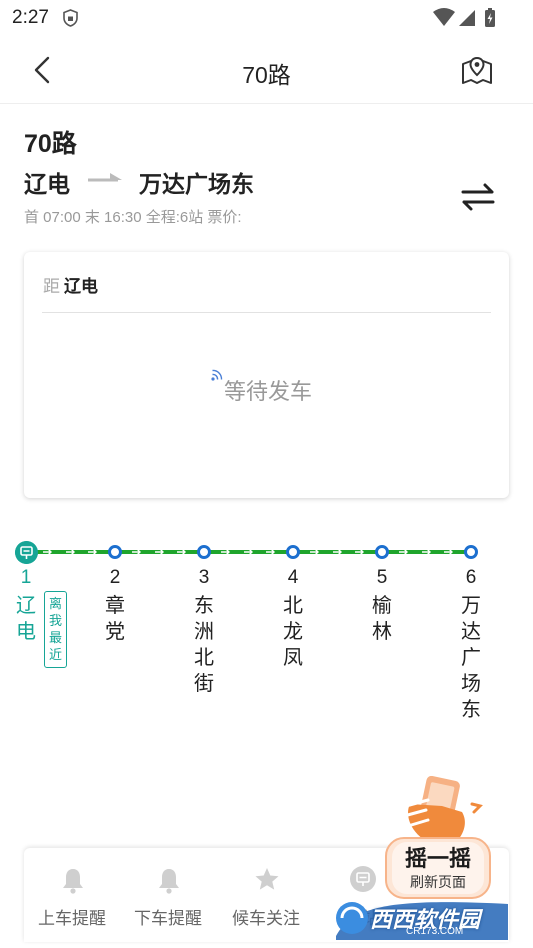 The image size is (533, 948). I want to click on action-1: 上车提醒, so click(72, 895).